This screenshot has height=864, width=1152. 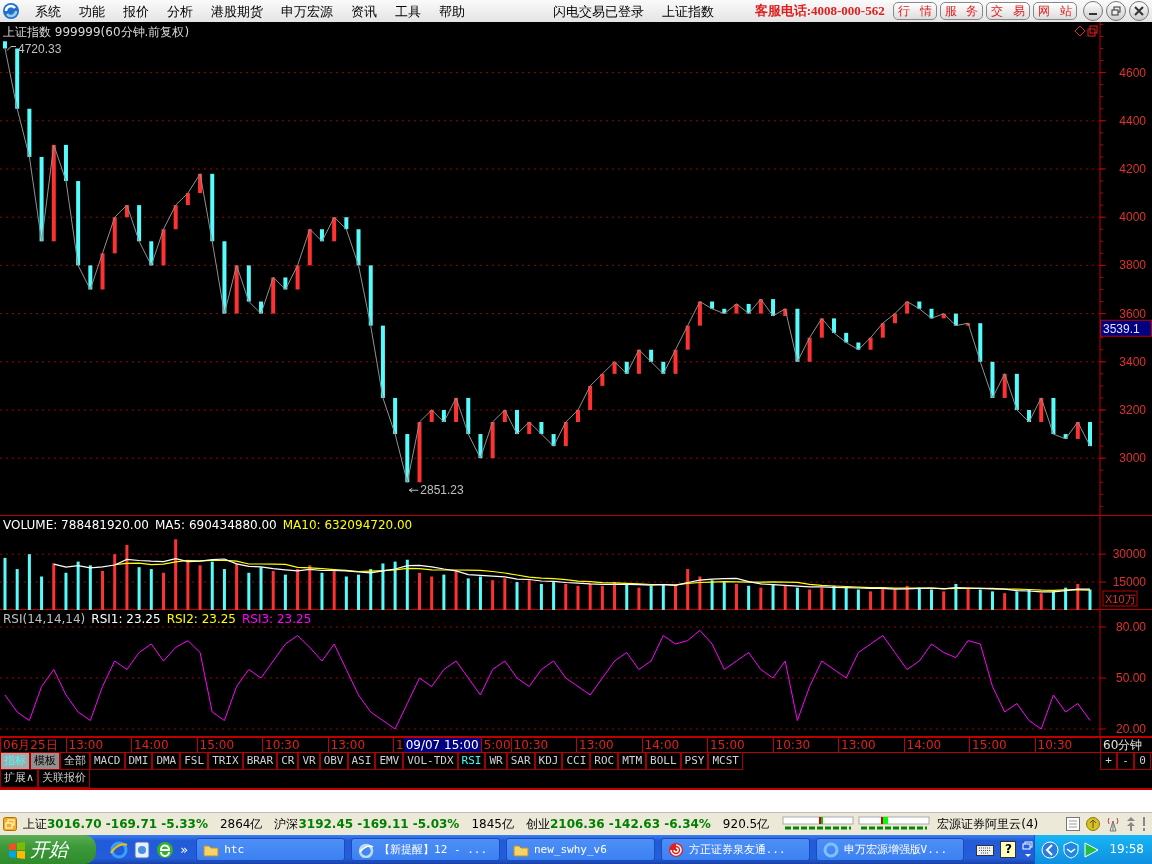 What do you see at coordinates (136, 11) in the screenshot?
I see `menu-item: 报价` at bounding box center [136, 11].